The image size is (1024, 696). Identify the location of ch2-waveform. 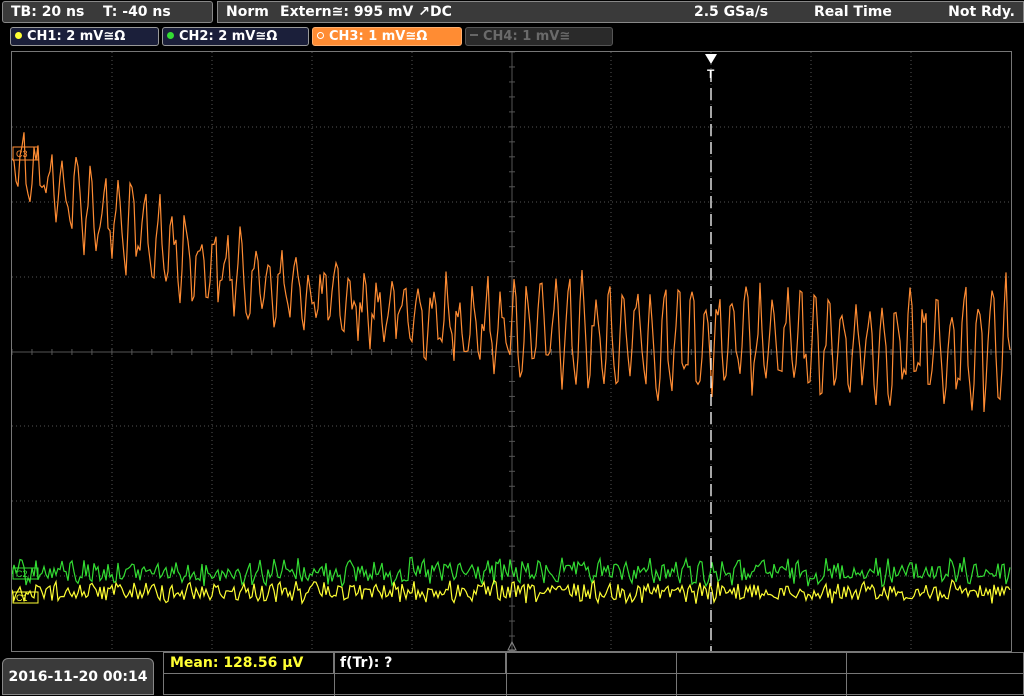
(511, 572).